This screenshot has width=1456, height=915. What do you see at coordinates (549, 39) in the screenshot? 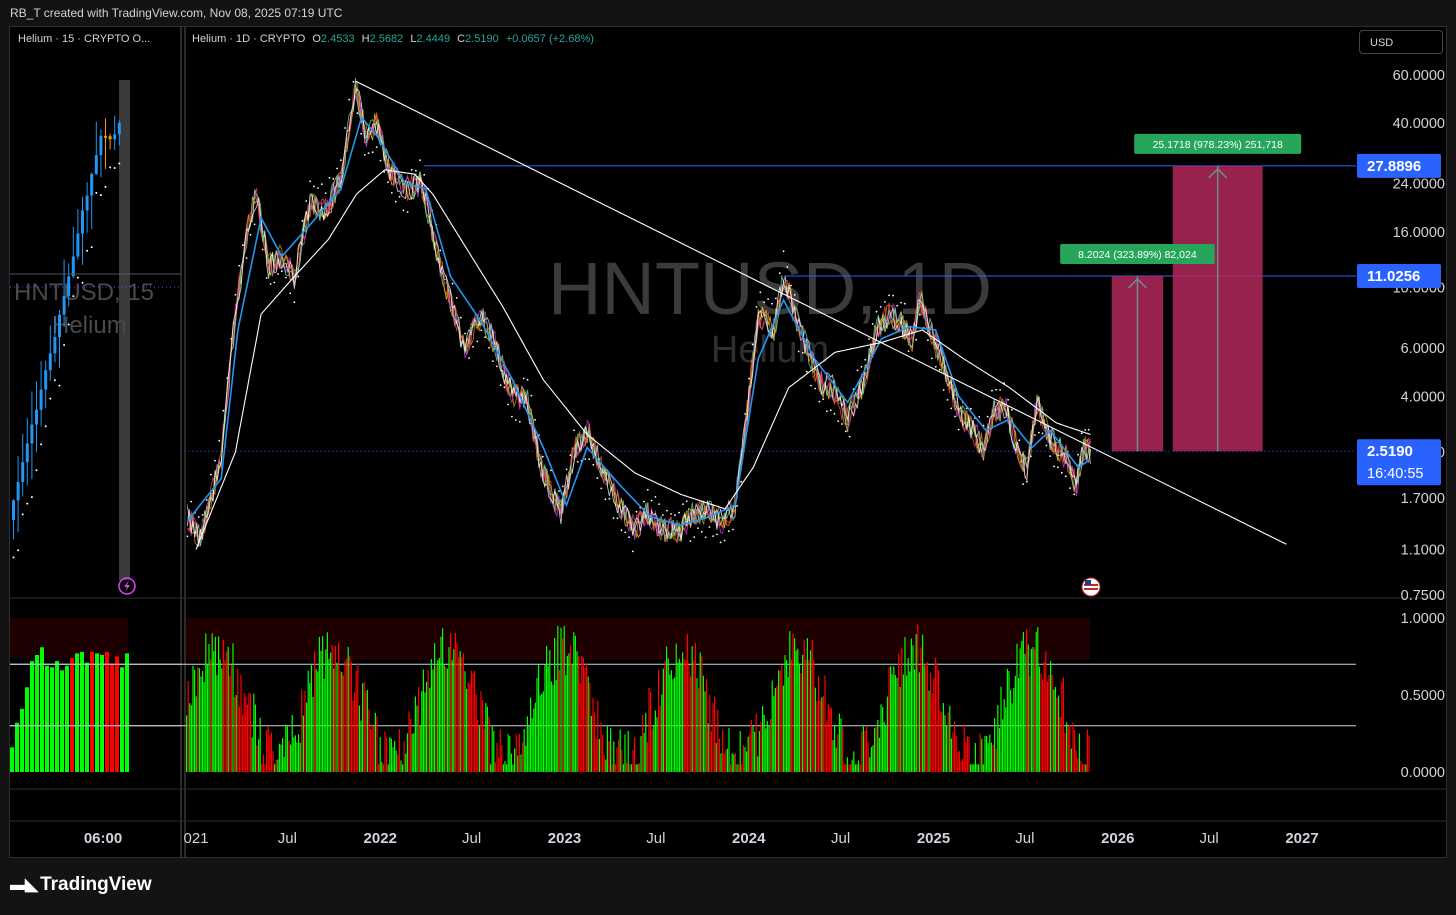
I see `legend-change: +0.0657 (+2.68%)` at bounding box center [549, 39].